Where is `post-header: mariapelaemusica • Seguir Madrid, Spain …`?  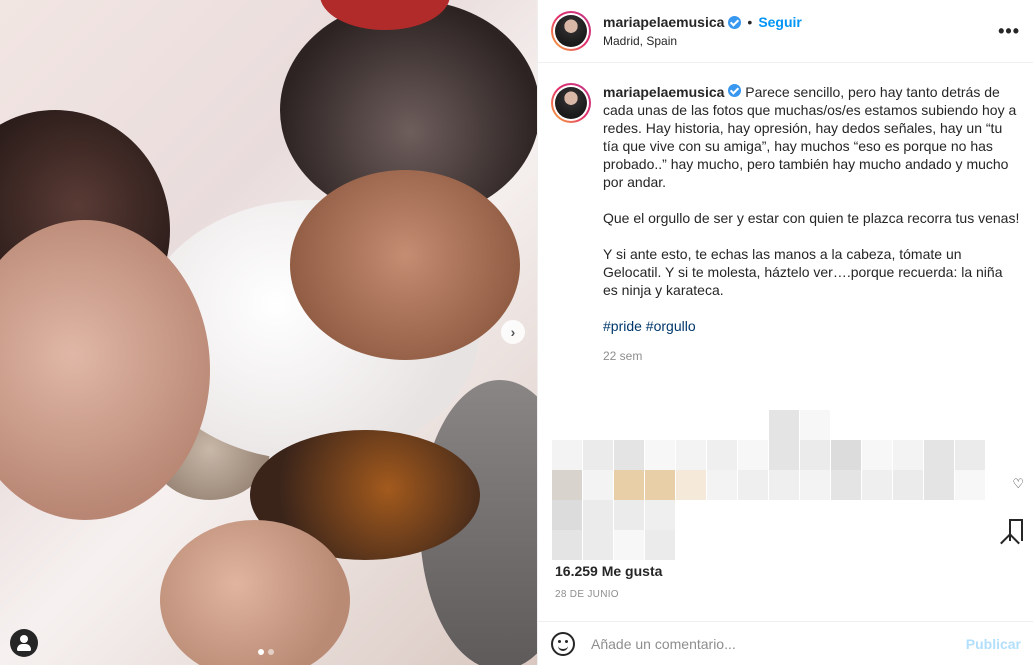 post-header: mariapelaemusica • Seguir Madrid, Spain … is located at coordinates (785, 31).